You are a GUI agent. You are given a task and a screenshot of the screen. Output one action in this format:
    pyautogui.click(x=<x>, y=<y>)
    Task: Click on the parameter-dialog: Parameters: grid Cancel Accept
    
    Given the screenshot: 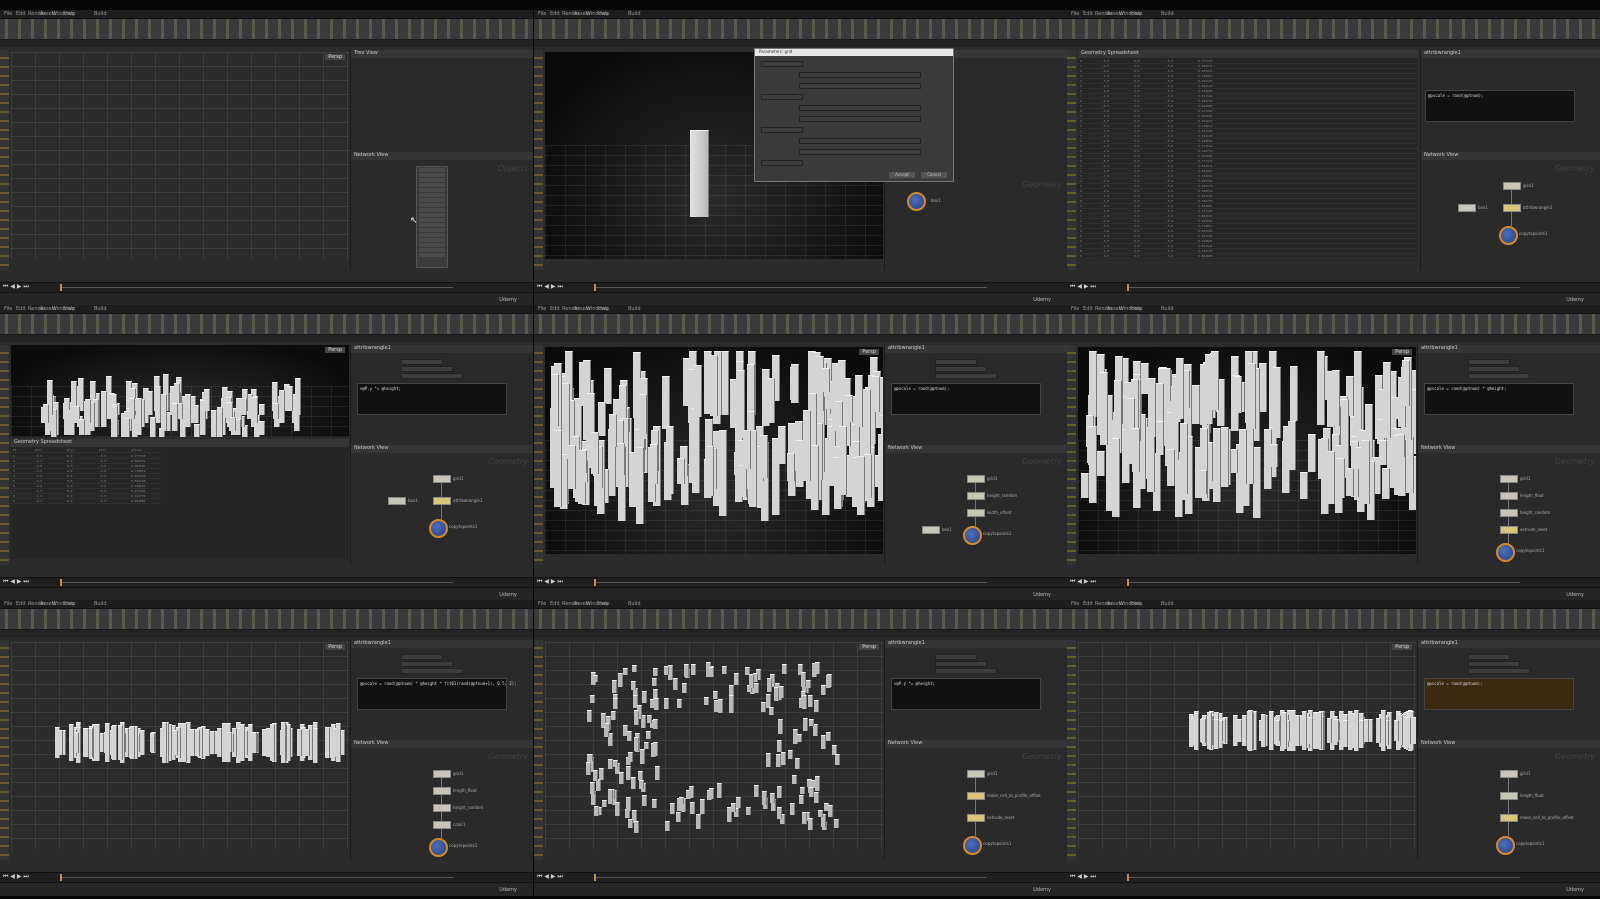 What is the action you would take?
    pyautogui.click(x=854, y=115)
    